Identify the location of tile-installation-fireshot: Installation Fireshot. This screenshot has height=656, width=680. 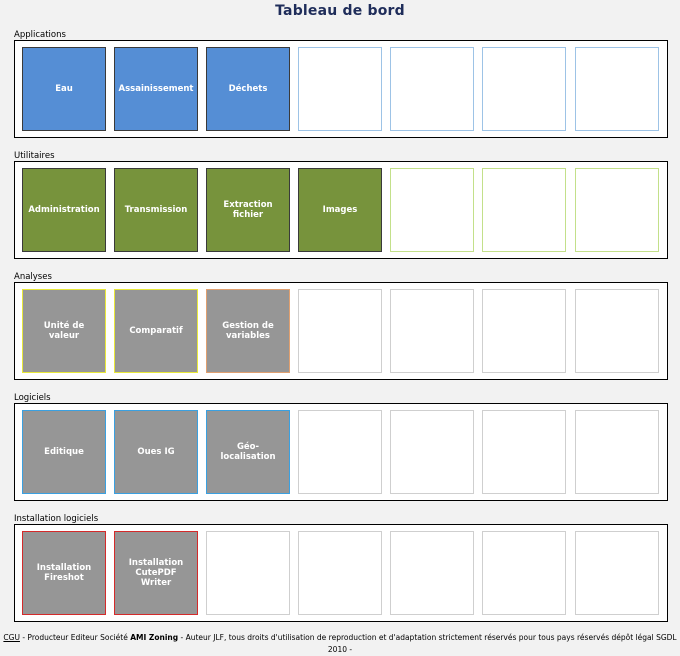
(64, 573).